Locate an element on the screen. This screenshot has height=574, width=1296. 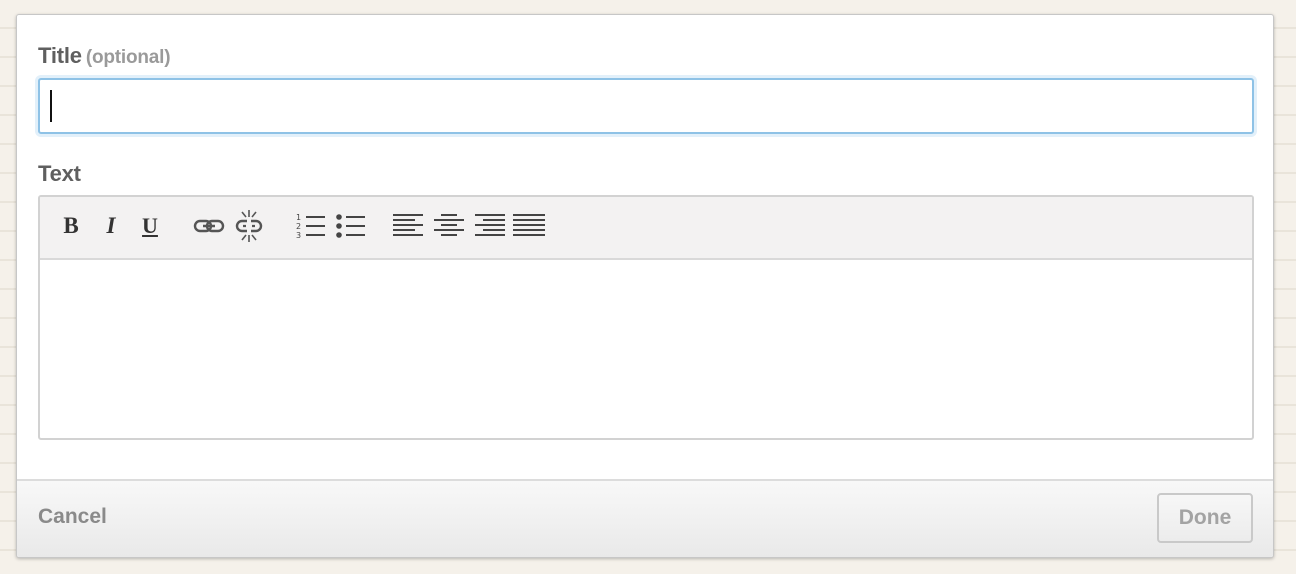
ordered-list-button: 1 2 3 is located at coordinates (311, 226).